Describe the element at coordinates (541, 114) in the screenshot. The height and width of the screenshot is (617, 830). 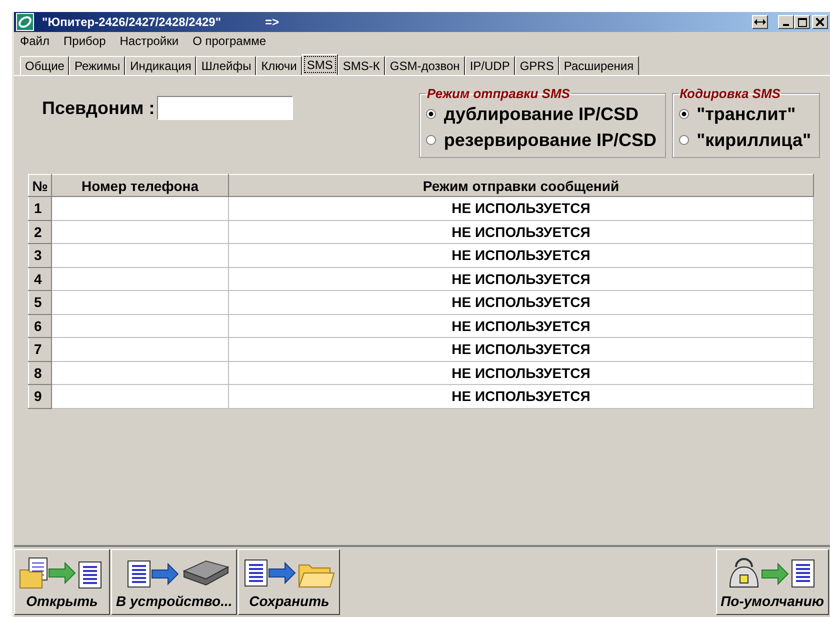
I see `radio-label: дублирование IP/CSD` at that location.